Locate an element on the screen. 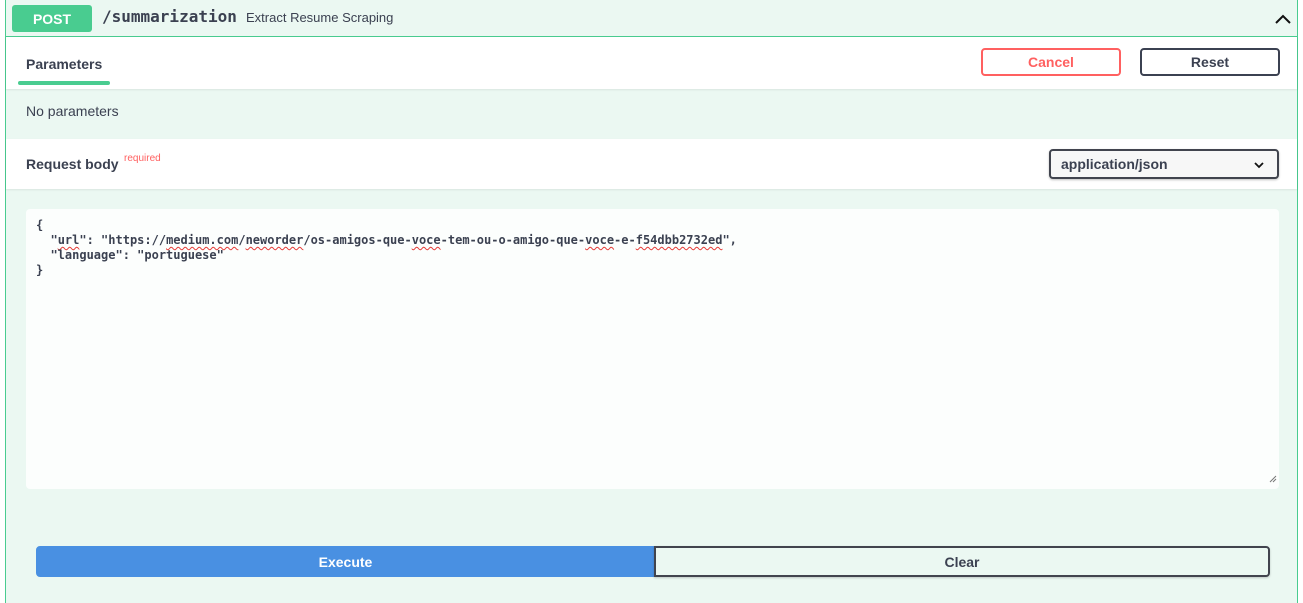 Image resolution: width=1303 pixels, height=603 pixels. request-body-header: Request body required application/json is located at coordinates (651, 164).